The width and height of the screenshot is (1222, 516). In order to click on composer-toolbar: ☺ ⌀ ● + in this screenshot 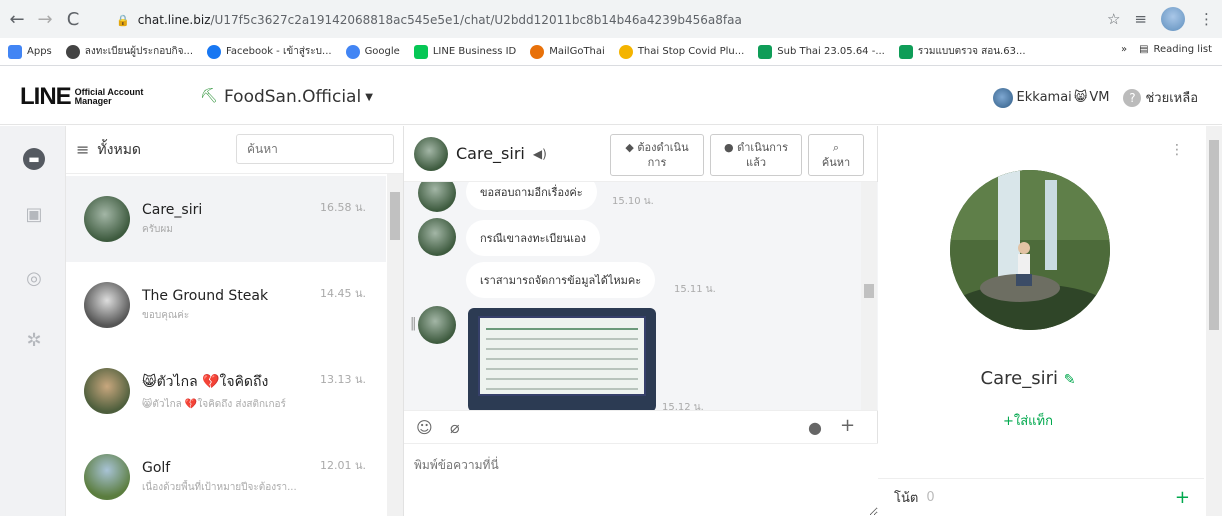, I will do `click(641, 427)`.